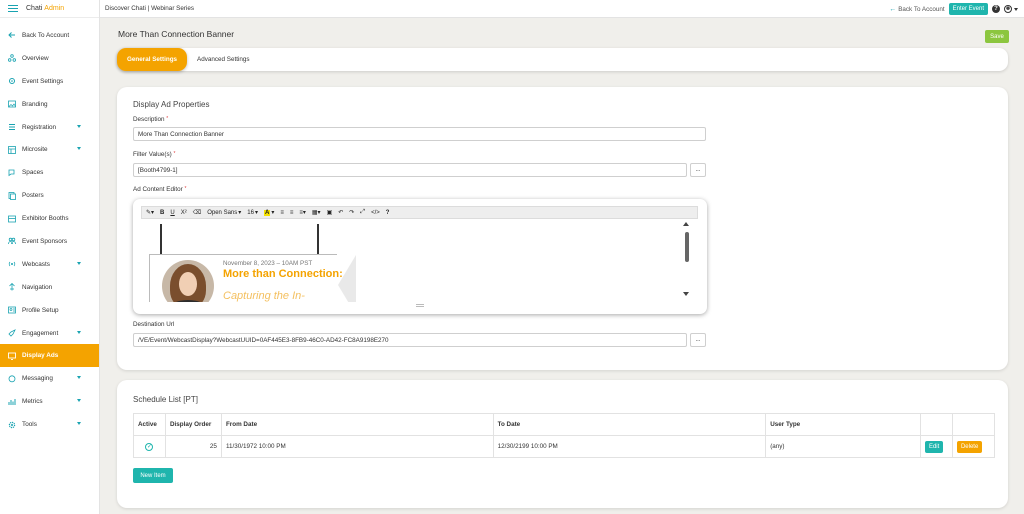  What do you see at coordinates (49, 241) in the screenshot?
I see `sidebar-item-event-sponsors: Event Sponsors` at bounding box center [49, 241].